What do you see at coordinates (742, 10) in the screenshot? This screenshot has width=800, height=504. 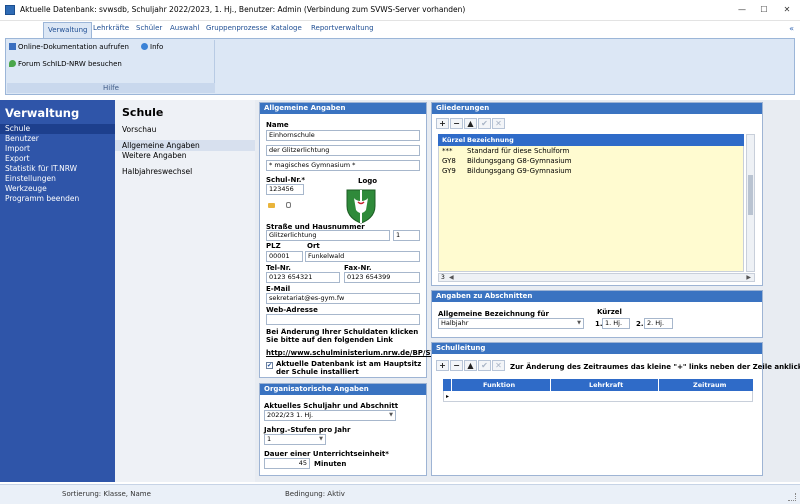 I see `minimize-button: —` at bounding box center [742, 10].